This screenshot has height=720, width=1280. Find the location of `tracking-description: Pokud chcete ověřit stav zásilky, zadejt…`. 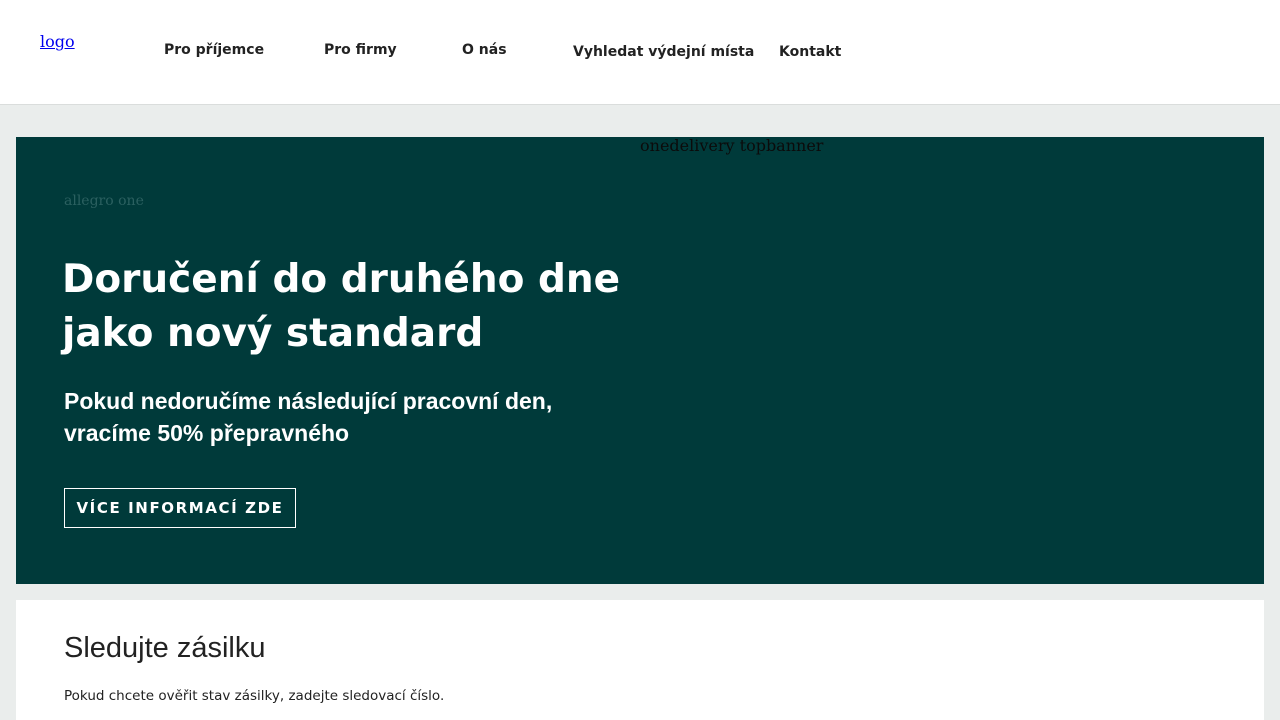

tracking-description: Pokud chcete ověřit stav zásilky, zadejt… is located at coordinates (254, 696).